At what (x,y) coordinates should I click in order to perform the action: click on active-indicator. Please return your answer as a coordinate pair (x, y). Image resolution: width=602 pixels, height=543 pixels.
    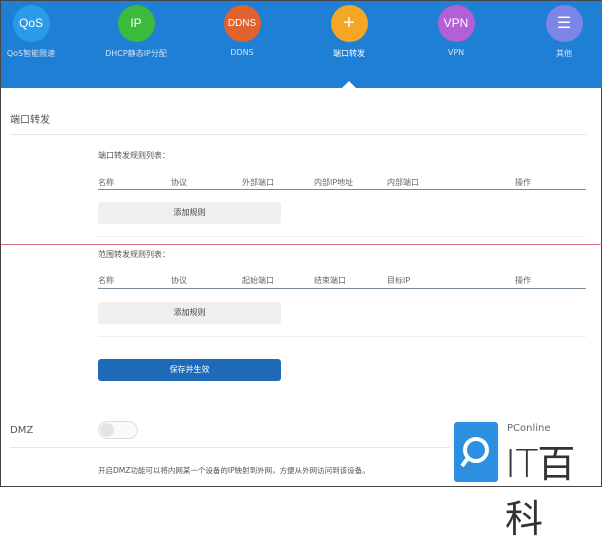
    Looking at the image, I should click on (349, 84).